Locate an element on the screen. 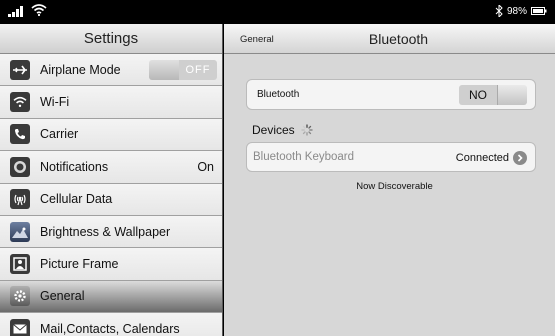 The height and width of the screenshot is (336, 555). bluetooth-toggle: NO is located at coordinates (493, 95).